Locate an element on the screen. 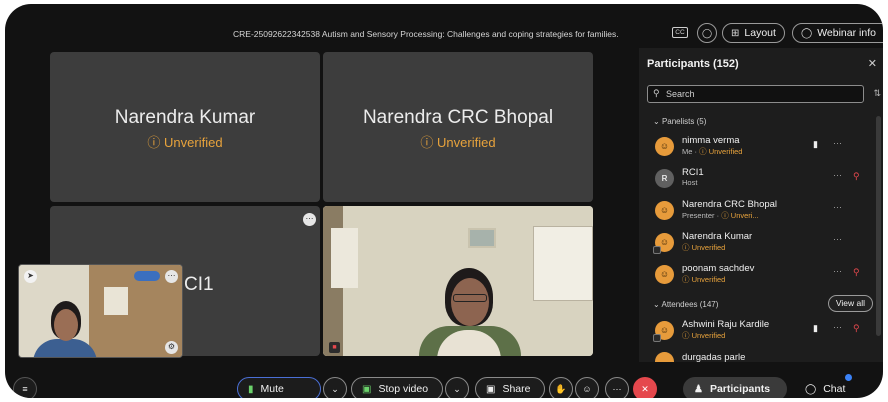  close-icon: ✕ is located at coordinates (872, 63).